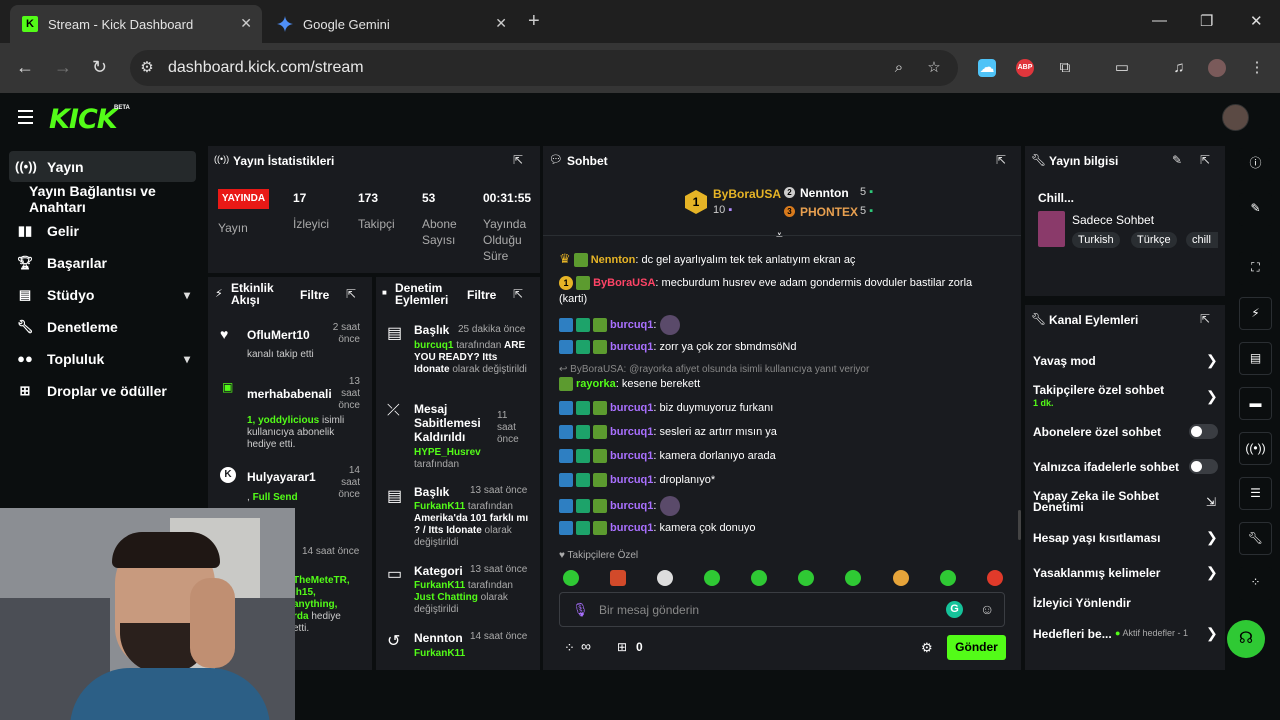 Image resolution: width=1280 pixels, height=720 pixels. Describe the element at coordinates (954, 609) in the screenshot. I see `grammarly-icon: G` at that location.